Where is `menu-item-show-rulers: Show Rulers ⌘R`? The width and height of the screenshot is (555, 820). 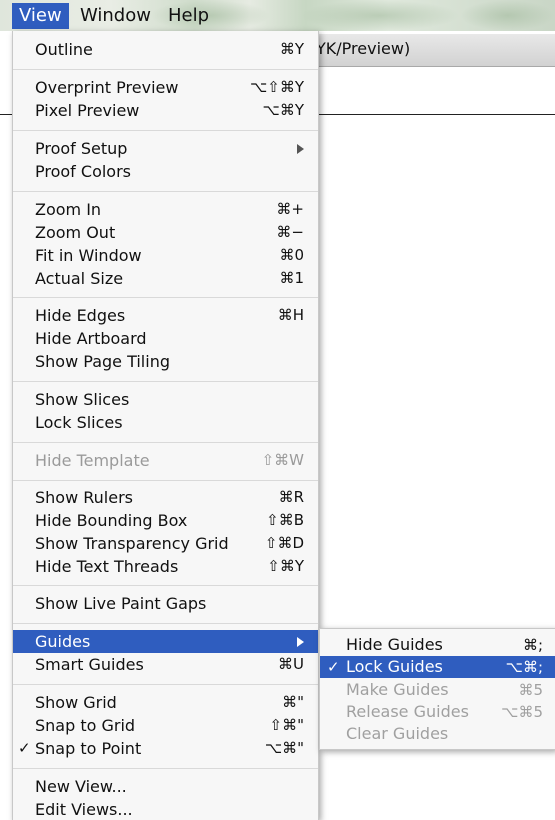 menu-item-show-rulers: Show Rulers ⌘R is located at coordinates (165, 497).